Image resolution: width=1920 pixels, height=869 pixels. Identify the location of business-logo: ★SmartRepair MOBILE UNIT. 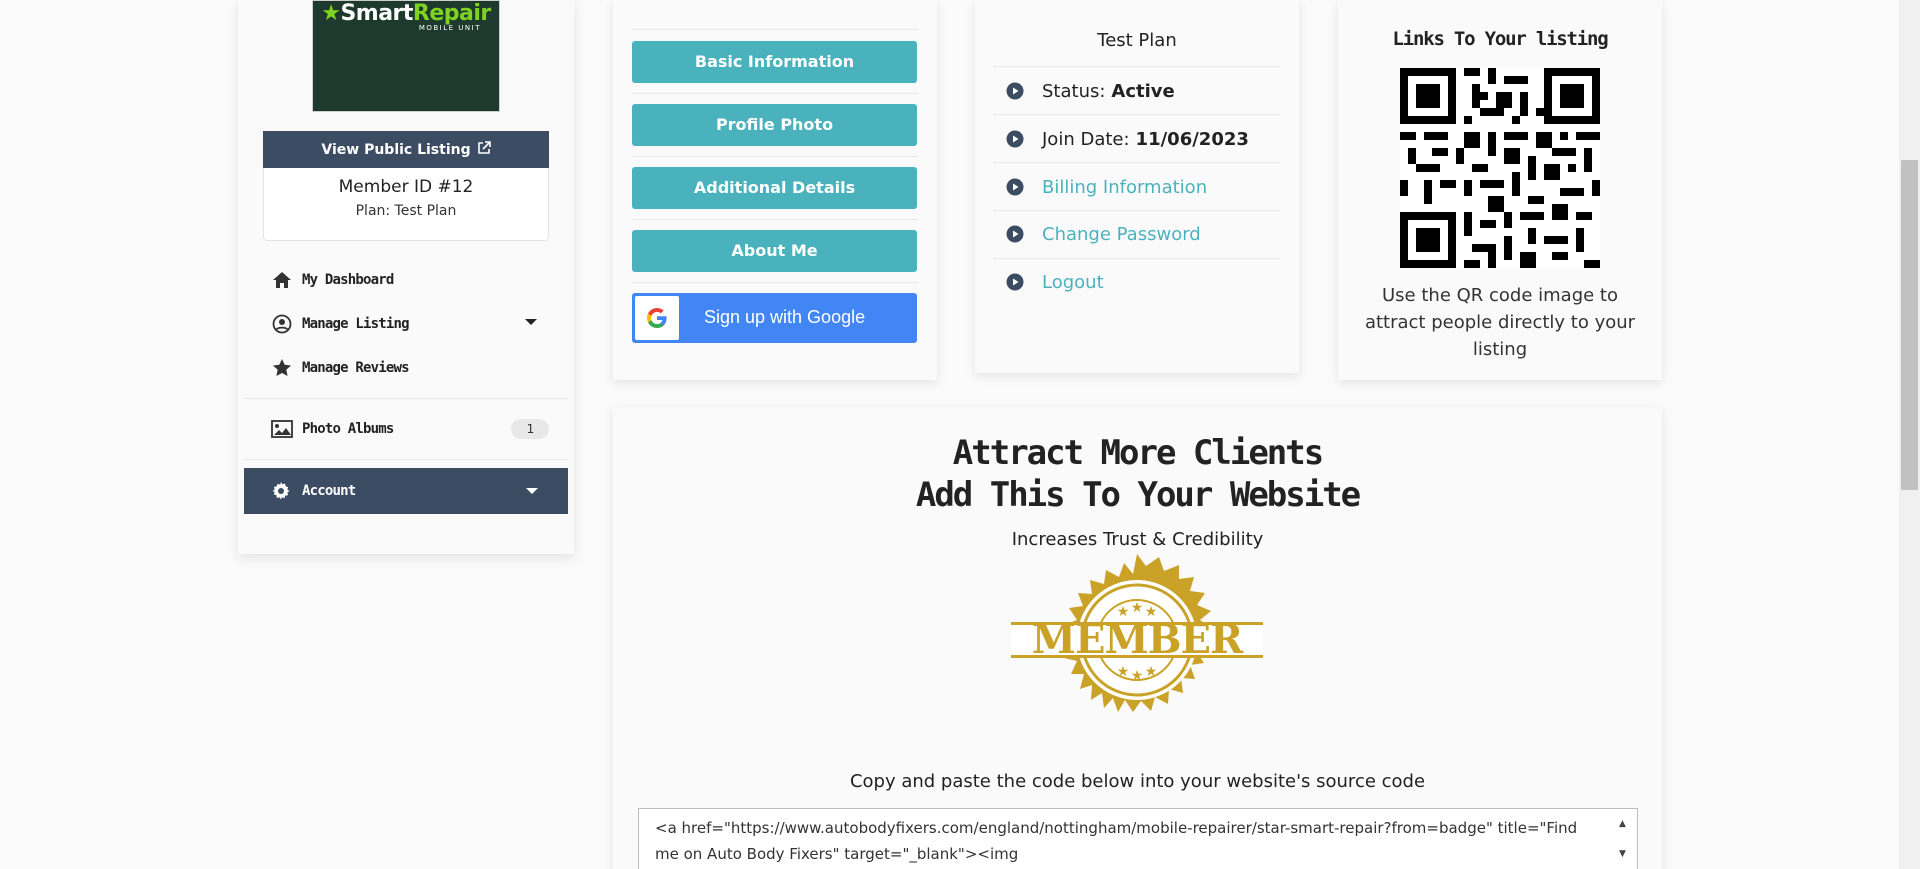
(406, 56).